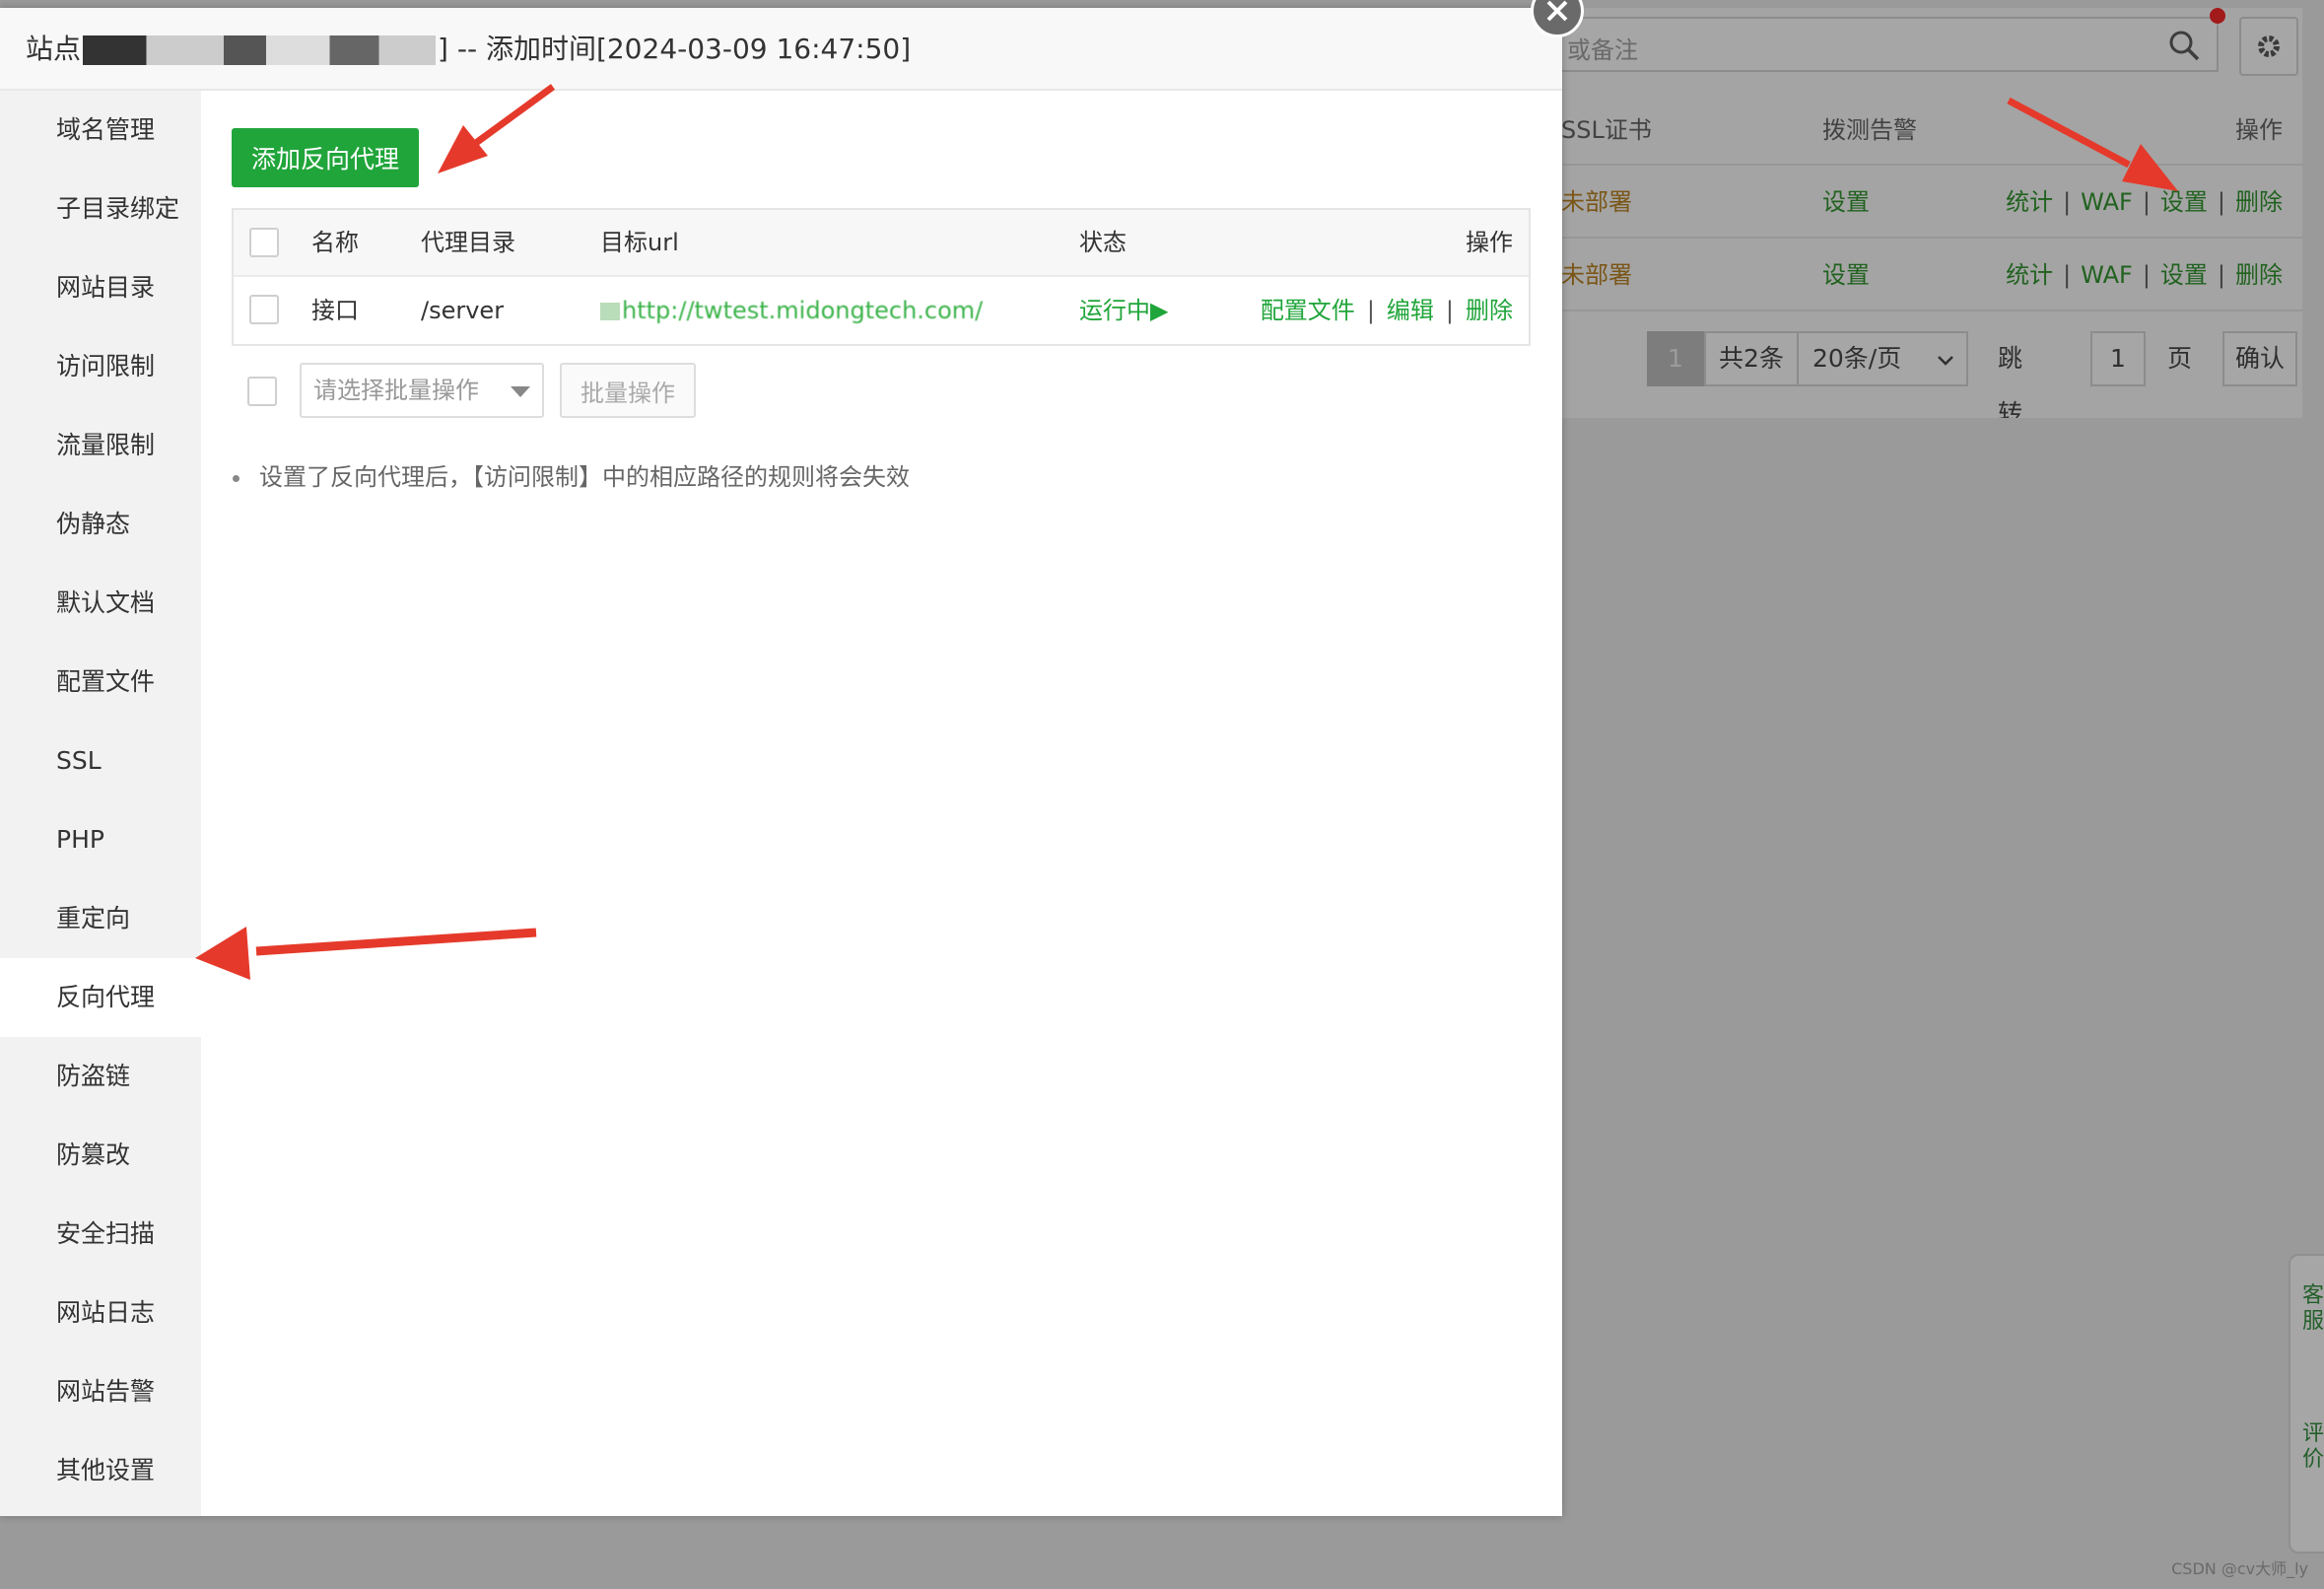 The width and height of the screenshot is (2324, 1589). I want to click on sidebar-item-domain: 域名管理, so click(101, 130).